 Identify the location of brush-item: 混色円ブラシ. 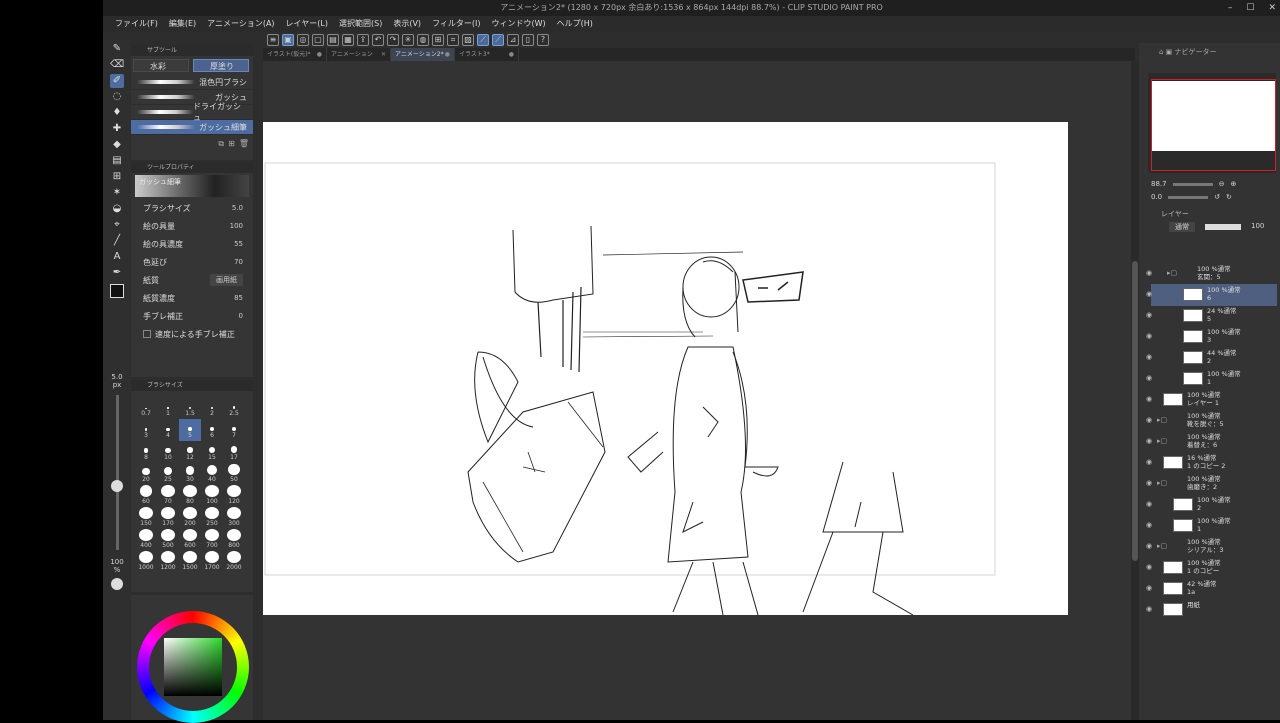
(192, 82).